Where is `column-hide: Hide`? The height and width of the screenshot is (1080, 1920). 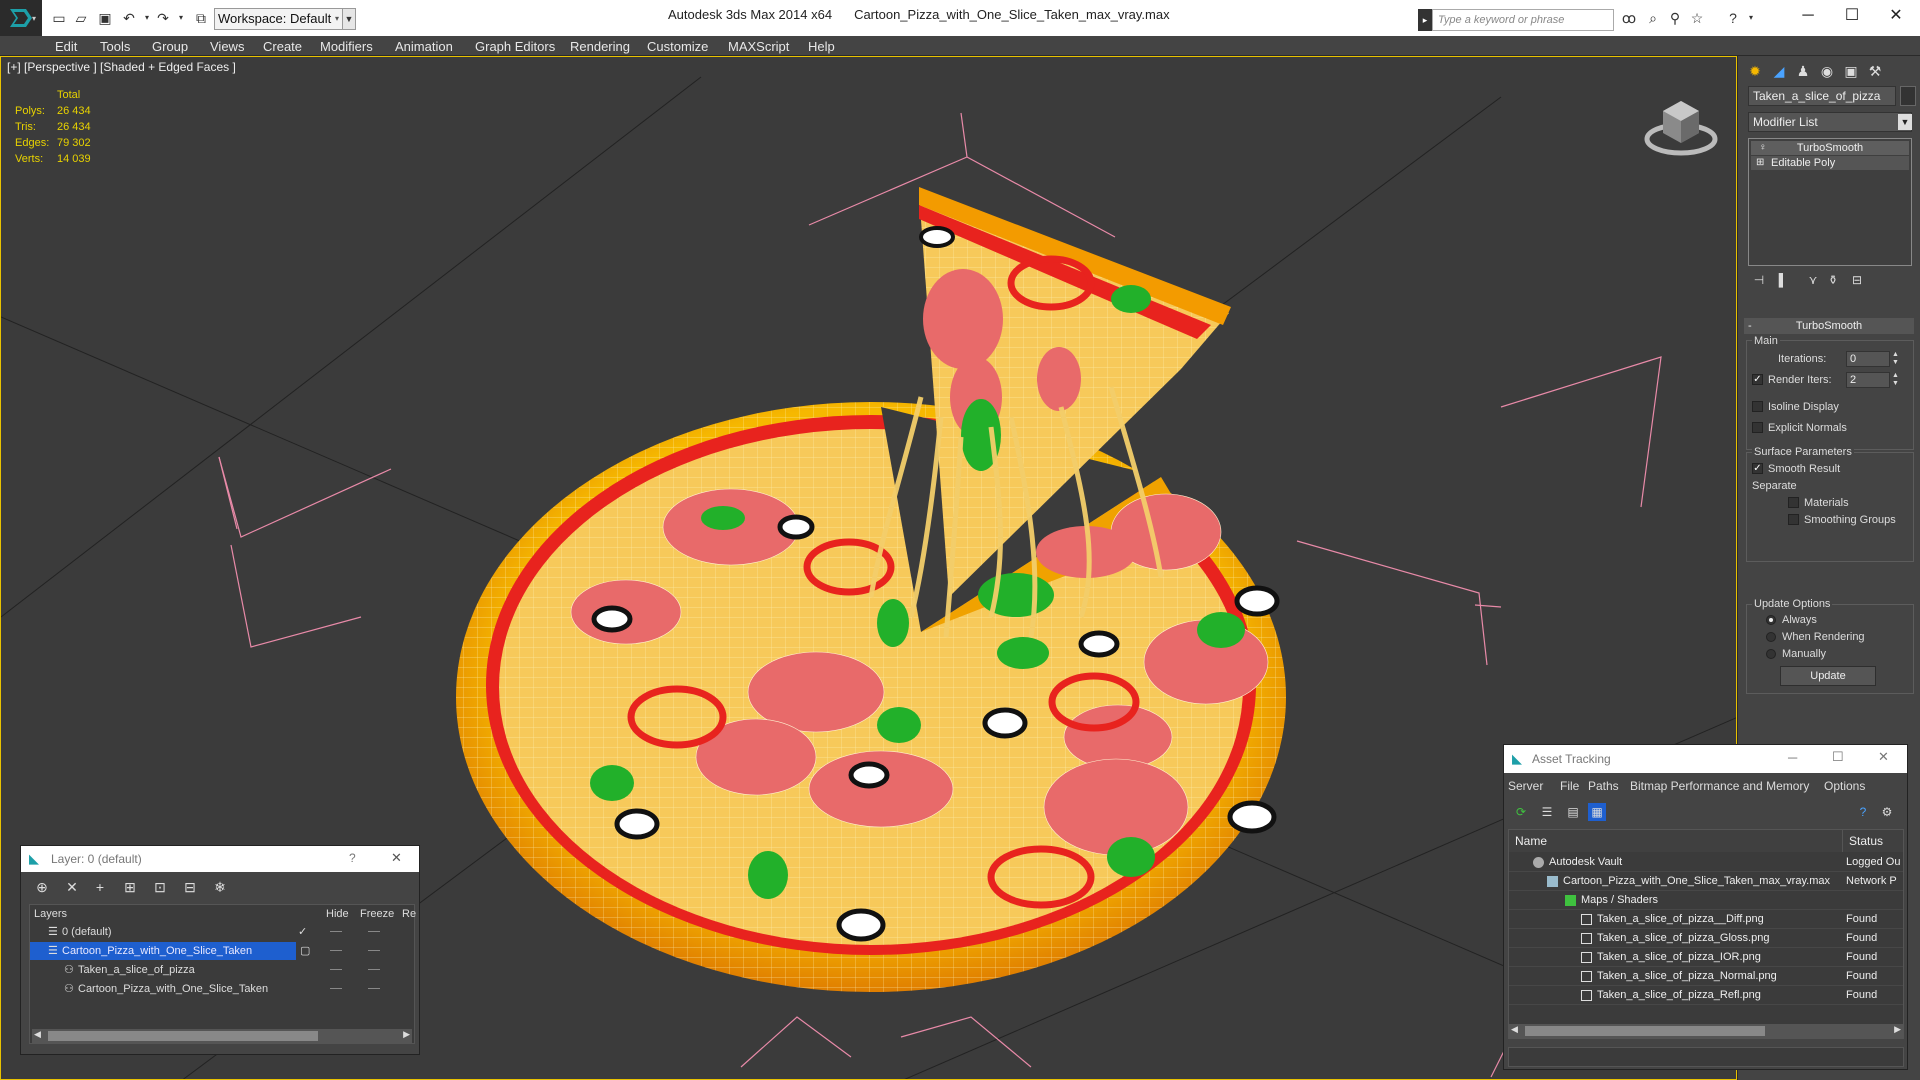 column-hide: Hide is located at coordinates (337, 914).